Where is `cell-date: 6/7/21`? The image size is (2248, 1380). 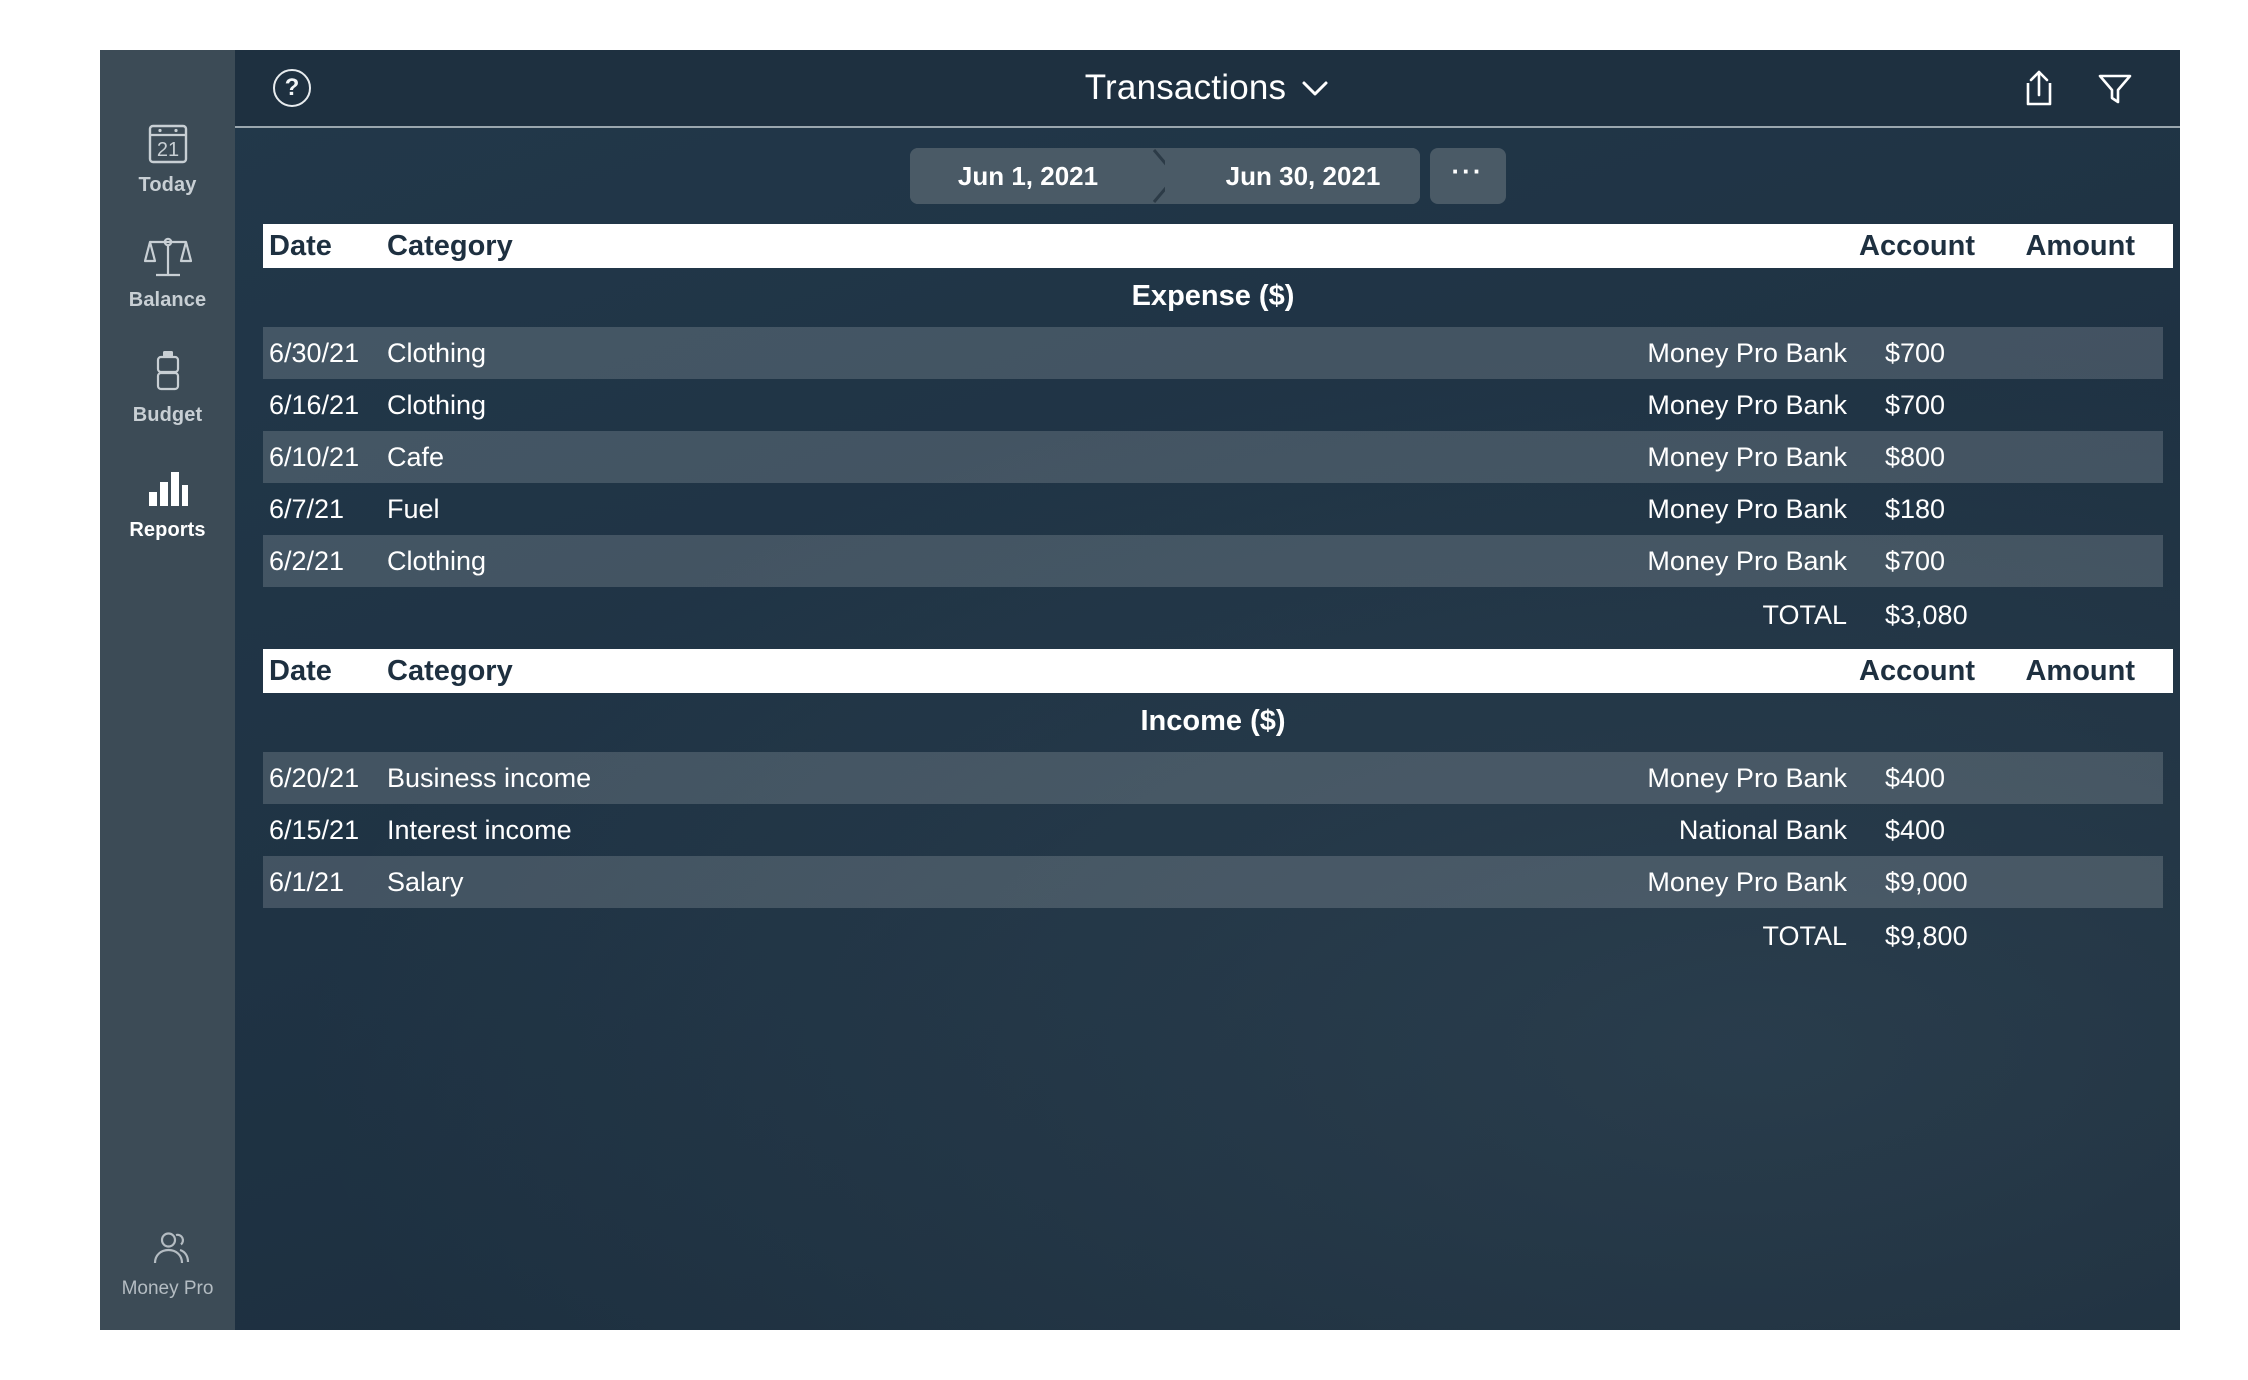
cell-date: 6/7/21 is located at coordinates (307, 508).